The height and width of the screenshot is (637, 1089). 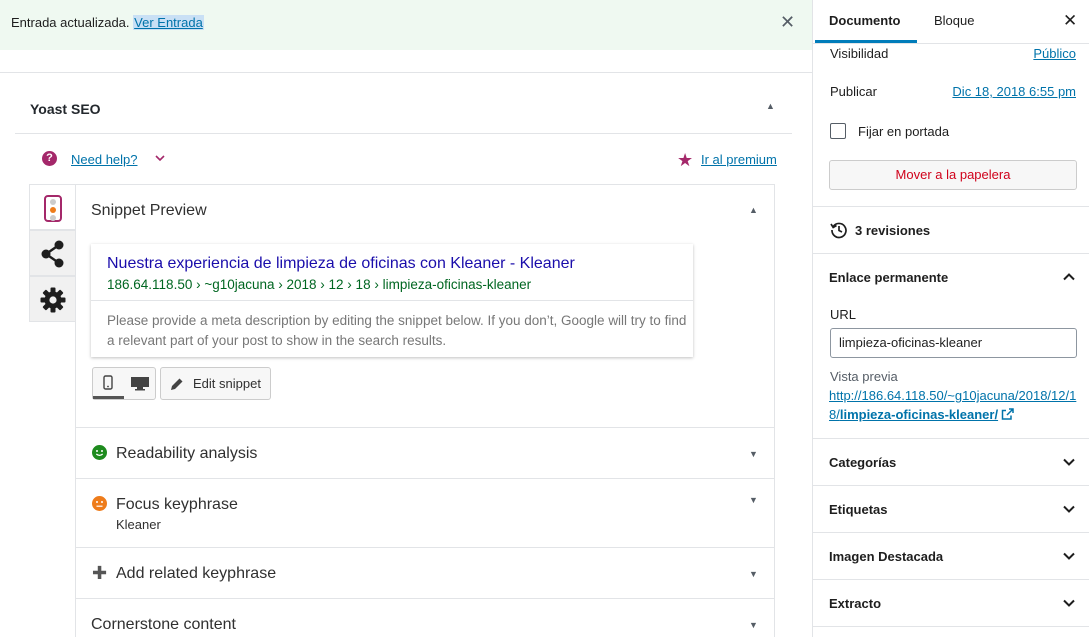 What do you see at coordinates (177, 384) in the screenshot?
I see `pencil-icon` at bounding box center [177, 384].